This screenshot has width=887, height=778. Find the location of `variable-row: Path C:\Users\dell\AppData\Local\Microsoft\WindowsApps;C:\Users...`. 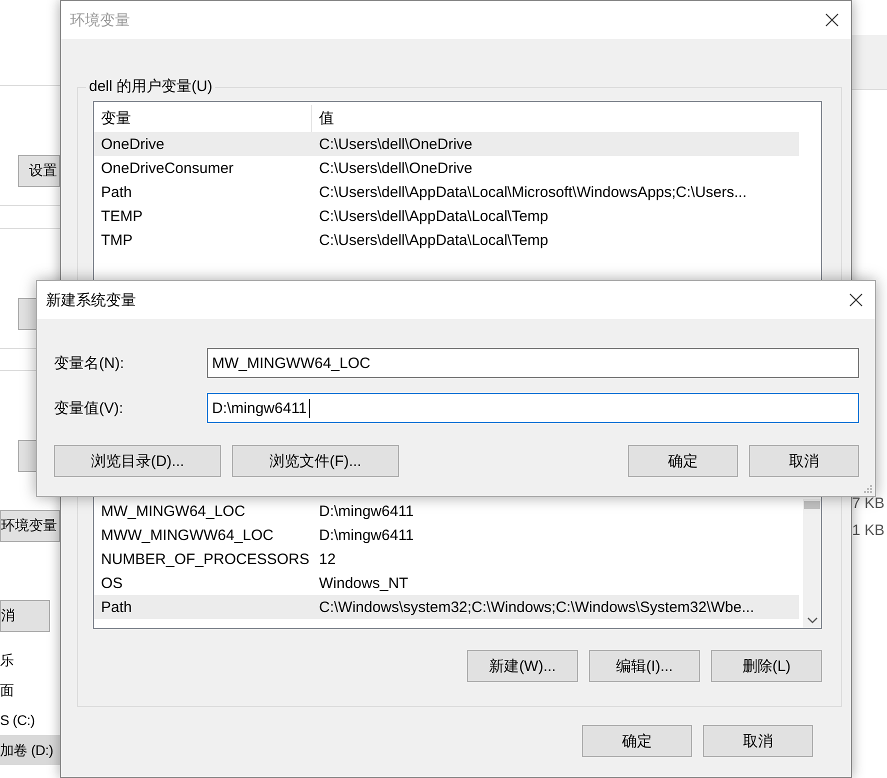

variable-row: Path C:\Users\dell\AppData\Local\Microsoft\WindowsApps;C:\Users... is located at coordinates (446, 192).